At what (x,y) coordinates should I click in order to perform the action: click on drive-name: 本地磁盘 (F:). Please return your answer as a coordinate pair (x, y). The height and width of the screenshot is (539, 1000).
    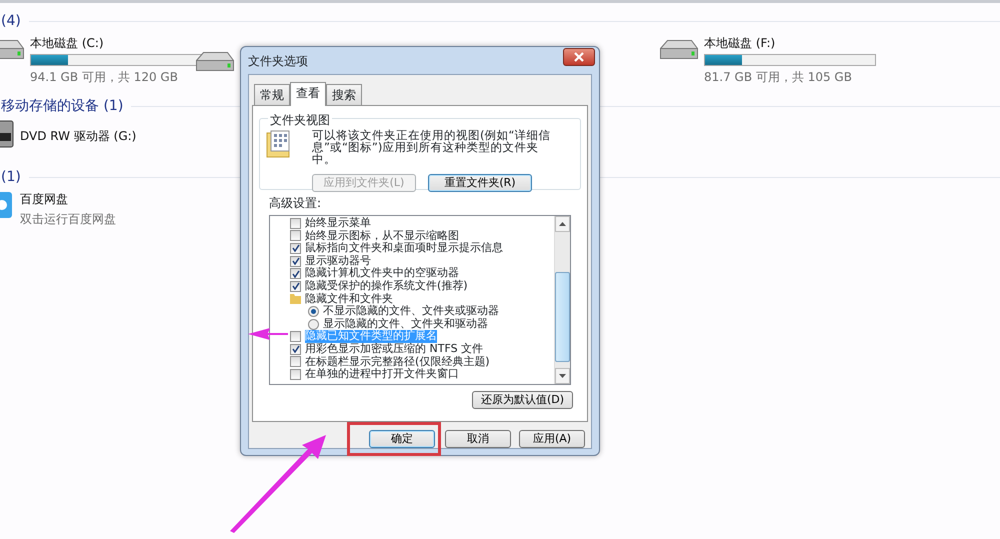
    Looking at the image, I should click on (740, 43).